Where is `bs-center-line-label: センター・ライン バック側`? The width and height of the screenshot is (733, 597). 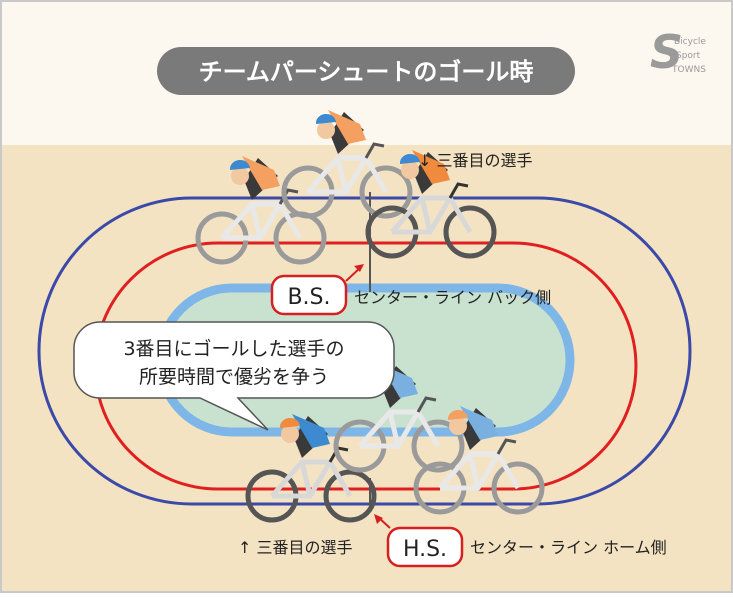 bs-center-line-label: センター・ライン バック側 is located at coordinates (452, 297).